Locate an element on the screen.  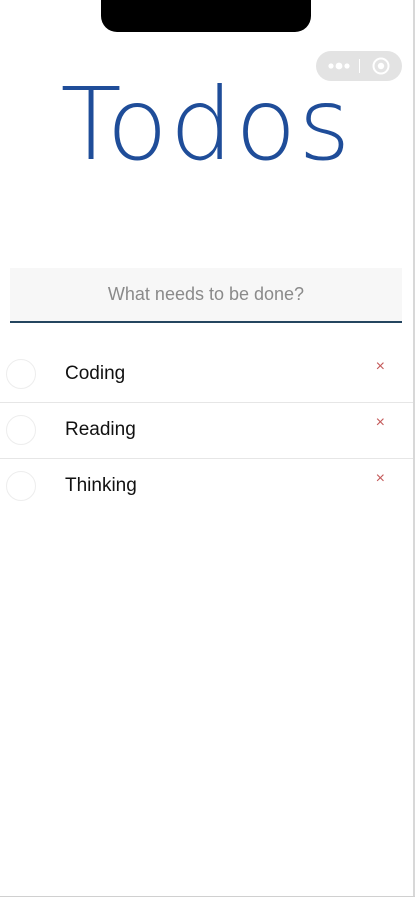
todo-label: Reading is located at coordinates (100, 429).